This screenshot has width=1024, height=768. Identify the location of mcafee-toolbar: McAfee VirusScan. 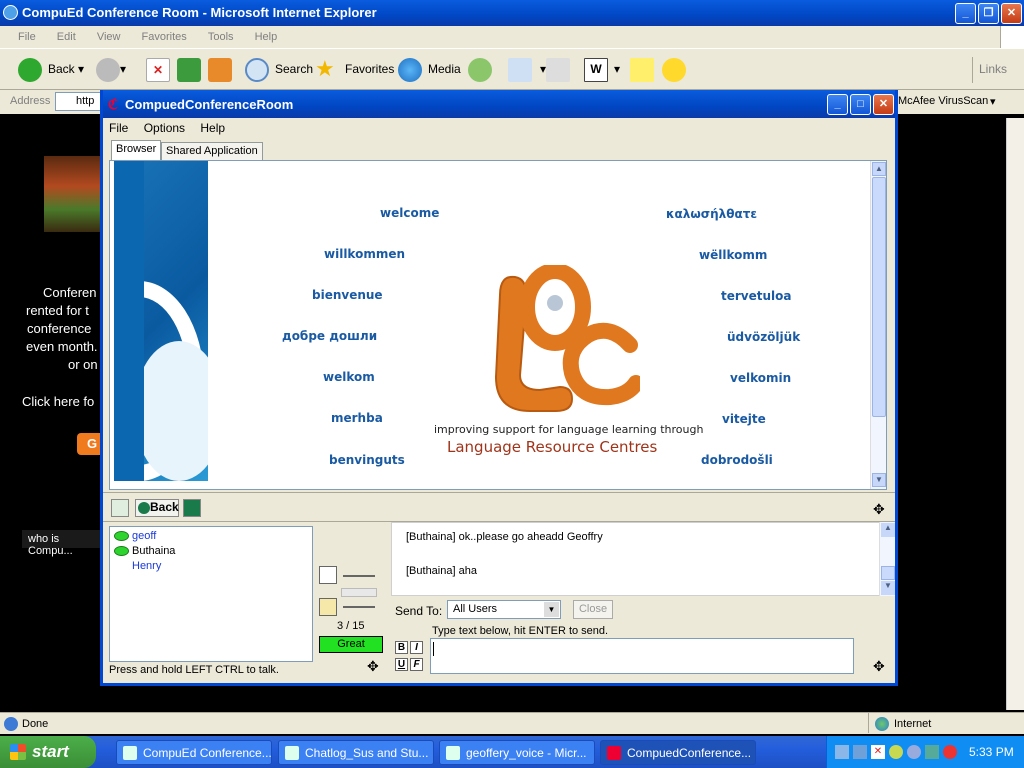
(943, 101).